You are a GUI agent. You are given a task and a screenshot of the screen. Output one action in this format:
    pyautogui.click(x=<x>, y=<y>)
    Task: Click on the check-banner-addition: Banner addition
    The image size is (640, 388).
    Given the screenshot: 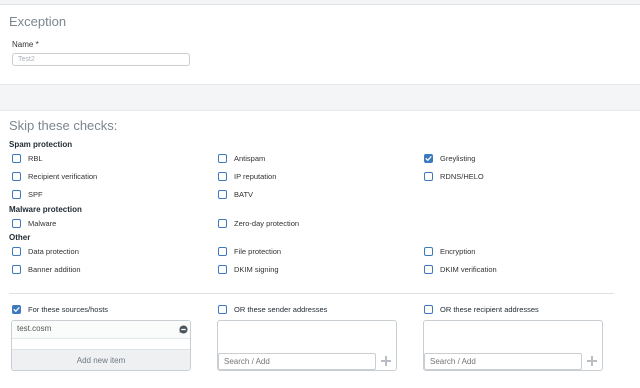 What is the action you would take?
    pyautogui.click(x=46, y=269)
    